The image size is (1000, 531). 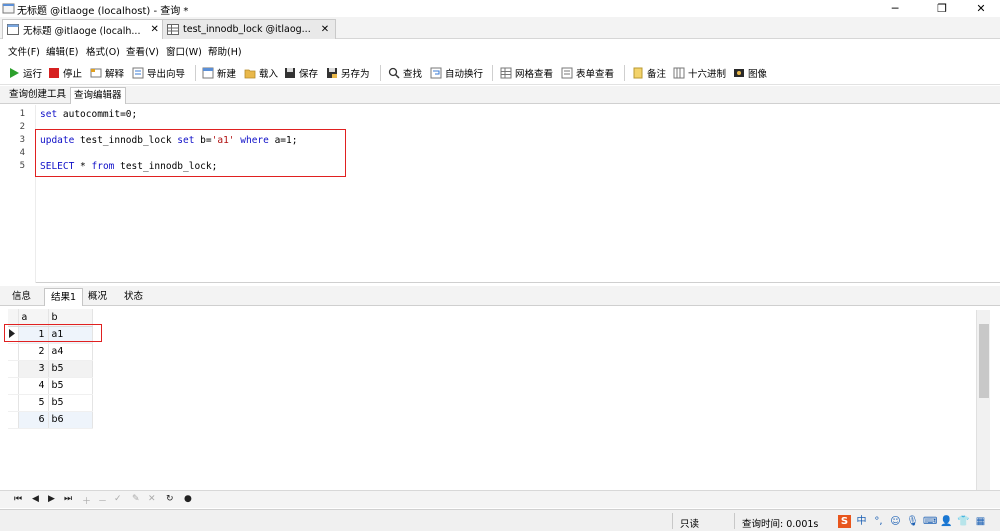 What do you see at coordinates (68, 499) in the screenshot?
I see `last-record-icon: ⏭` at bounding box center [68, 499].